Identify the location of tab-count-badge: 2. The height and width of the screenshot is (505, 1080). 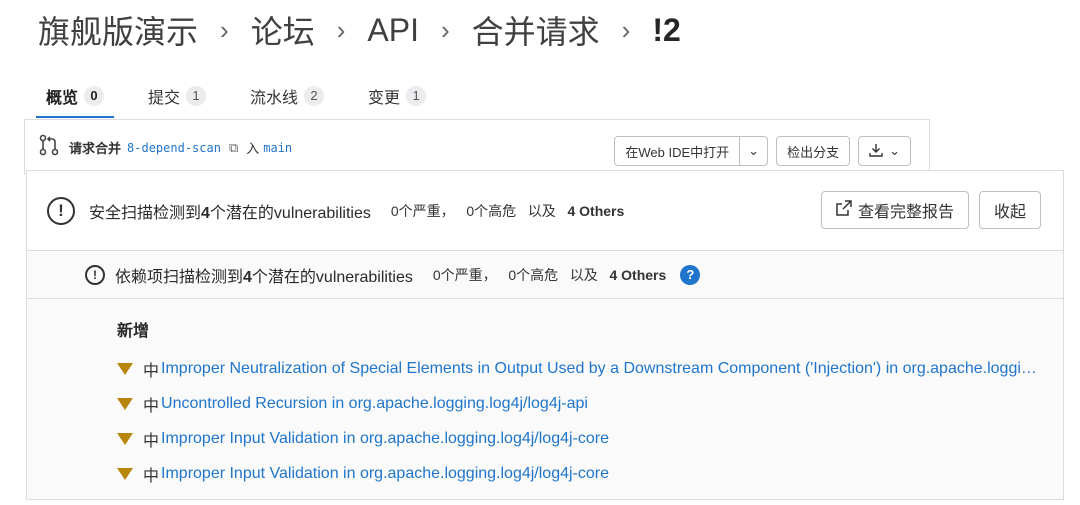
(314, 96).